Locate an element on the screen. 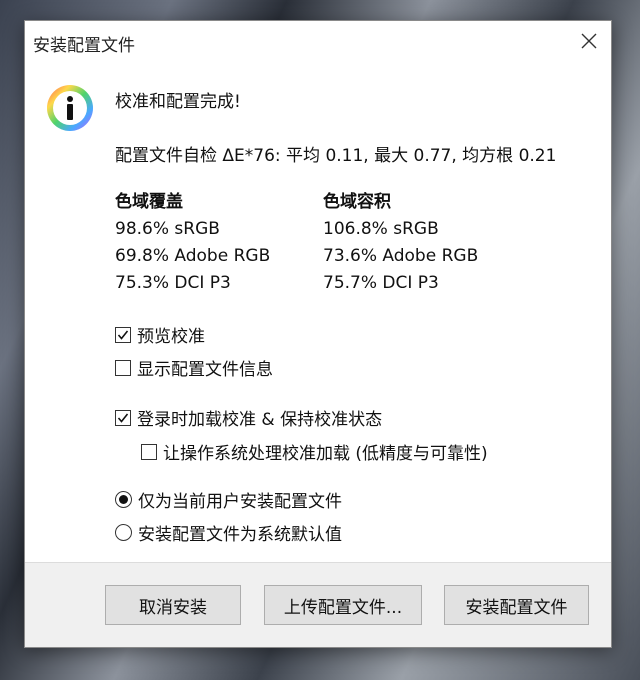  install-system-default-option: 安装配置文件为系统默认值 is located at coordinates (228, 532).